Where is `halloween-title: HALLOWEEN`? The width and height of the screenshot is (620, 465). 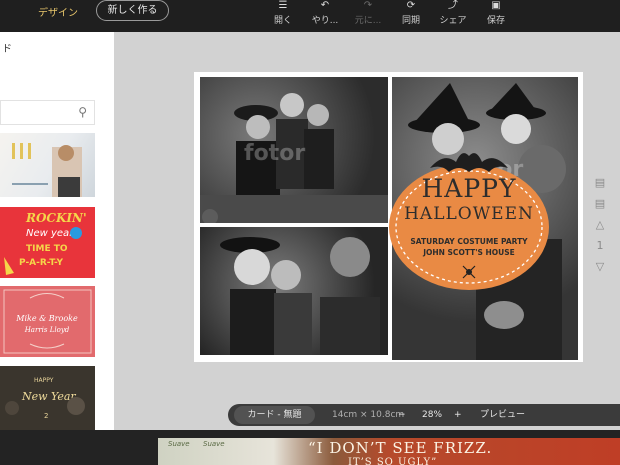
halloween-title: HALLOWEEN is located at coordinates (469, 214).